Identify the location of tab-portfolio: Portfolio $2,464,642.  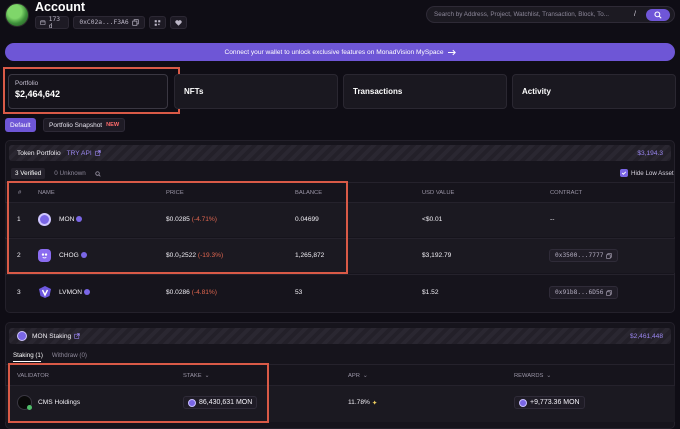
(88, 91).